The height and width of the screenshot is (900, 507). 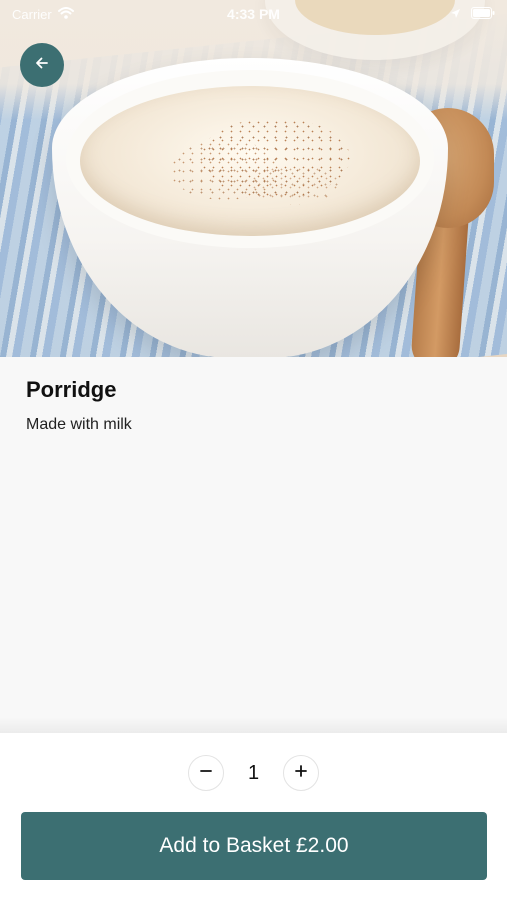 What do you see at coordinates (254, 846) in the screenshot?
I see `add-to-basket-button: Add to Basket £2.00` at bounding box center [254, 846].